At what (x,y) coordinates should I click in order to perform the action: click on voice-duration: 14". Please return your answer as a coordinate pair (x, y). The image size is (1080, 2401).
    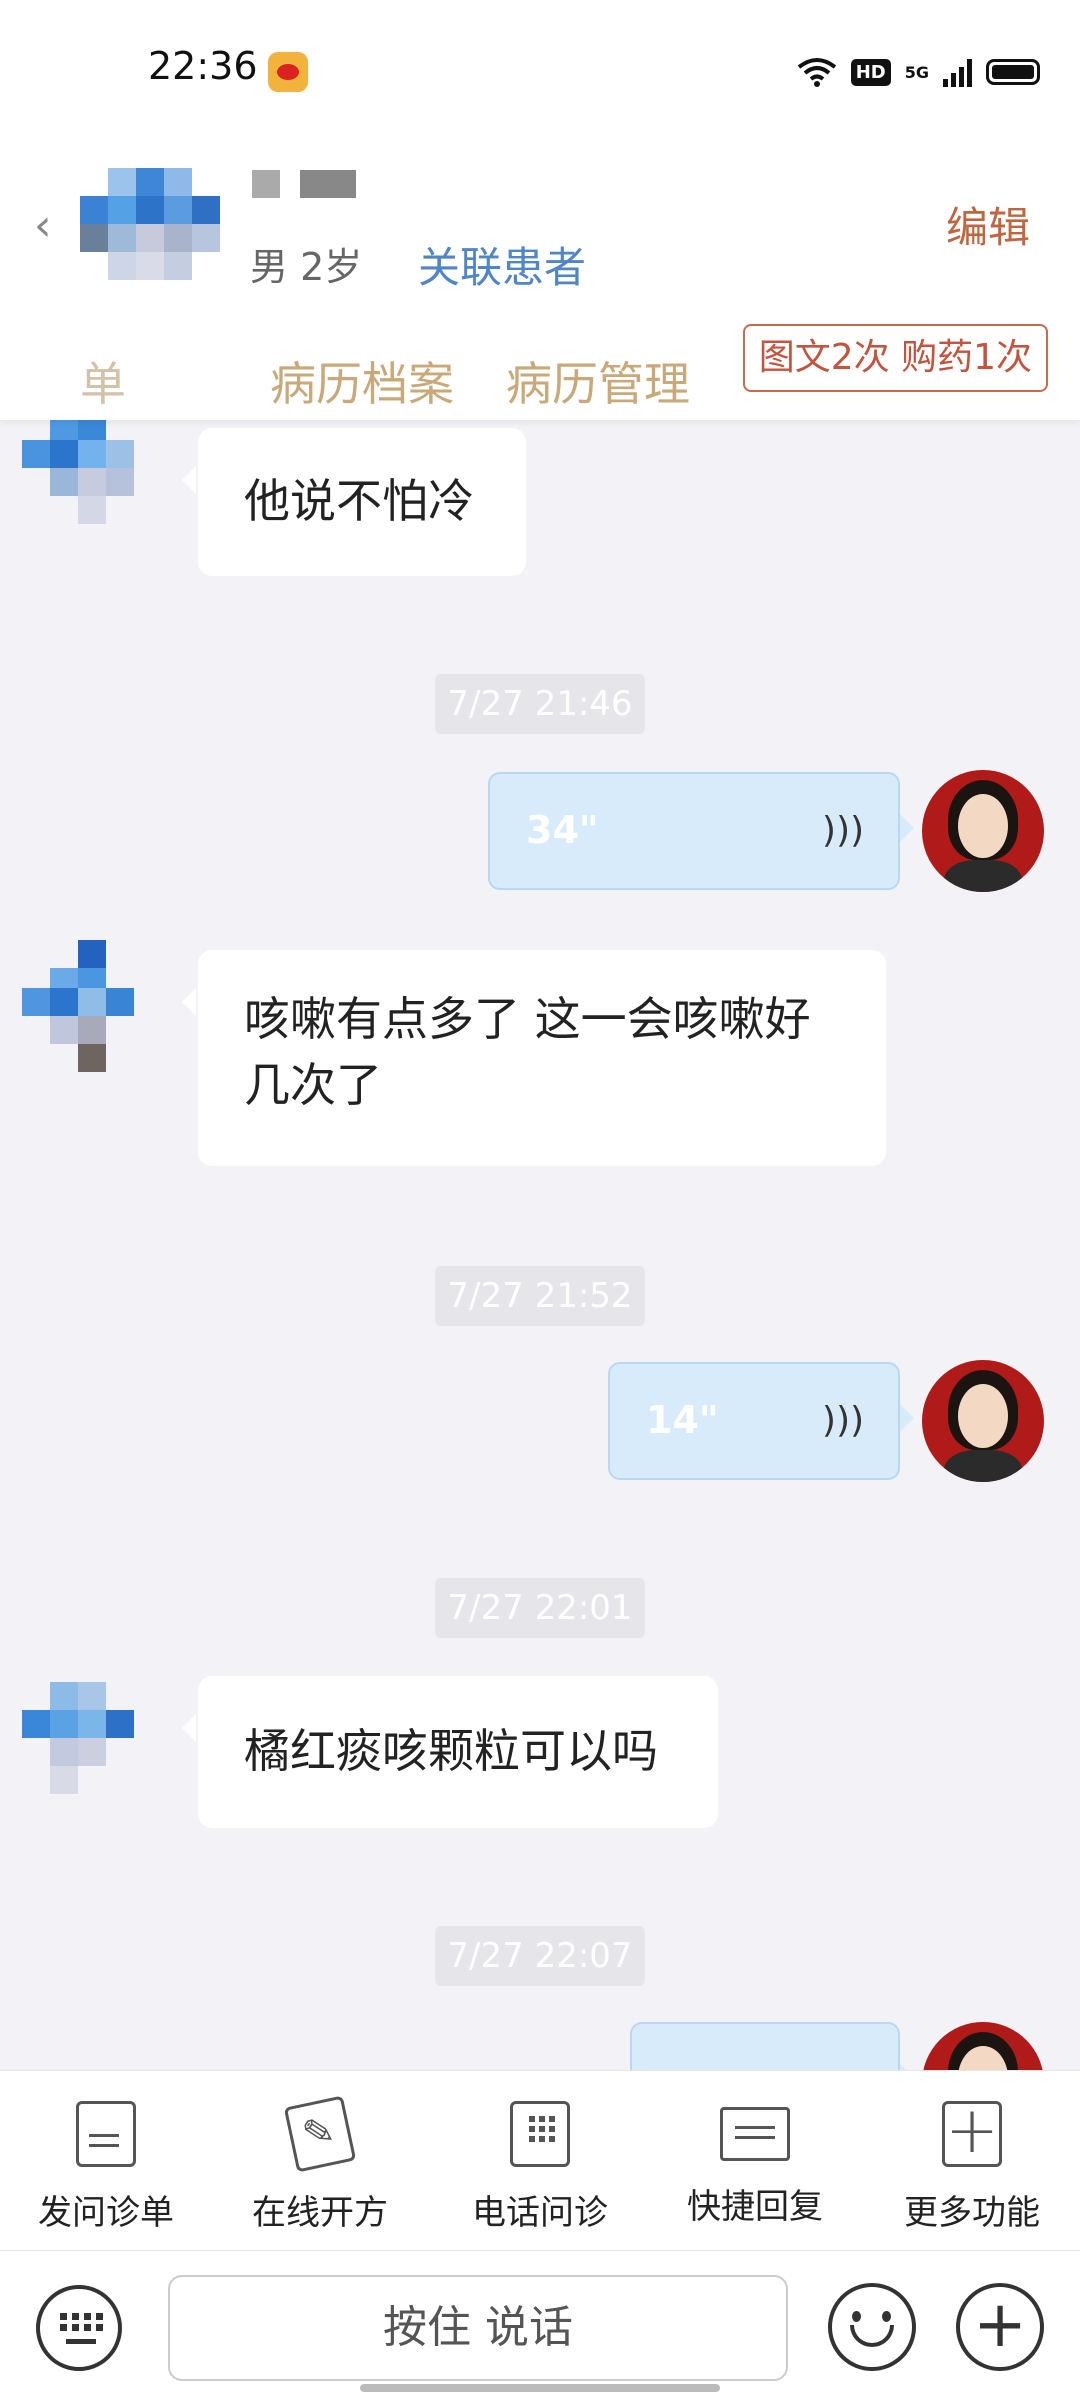
    Looking at the image, I should click on (682, 1420).